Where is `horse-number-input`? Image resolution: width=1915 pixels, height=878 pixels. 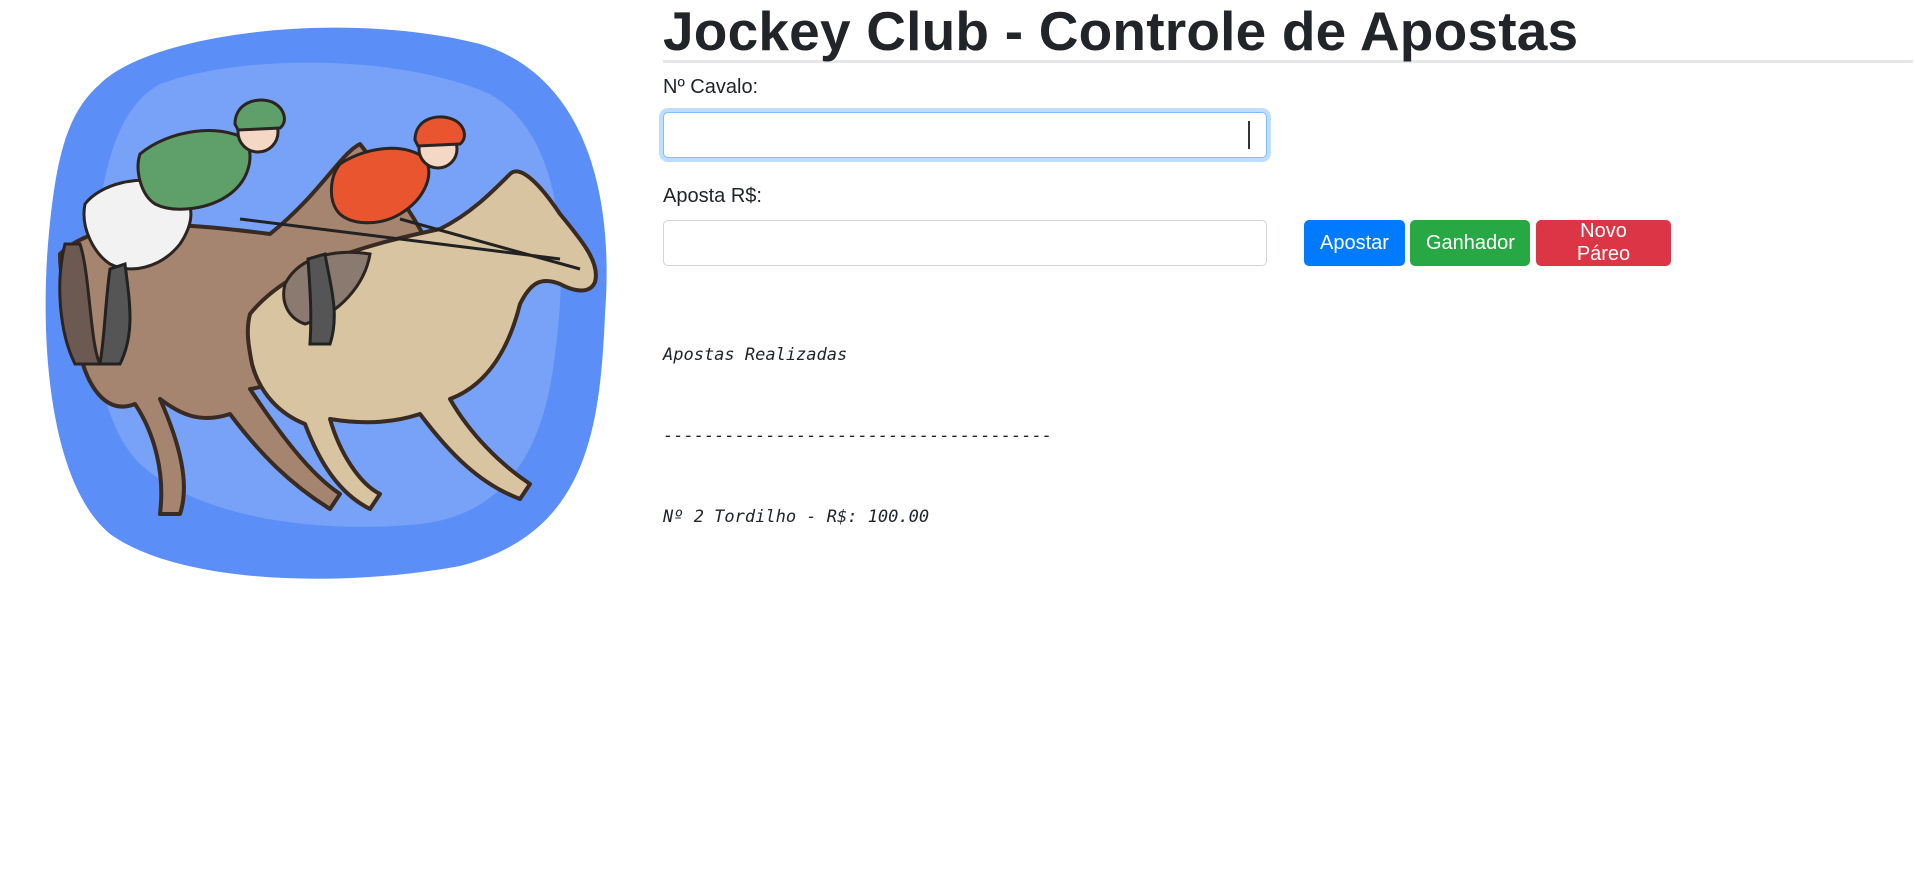
horse-number-input is located at coordinates (965, 135).